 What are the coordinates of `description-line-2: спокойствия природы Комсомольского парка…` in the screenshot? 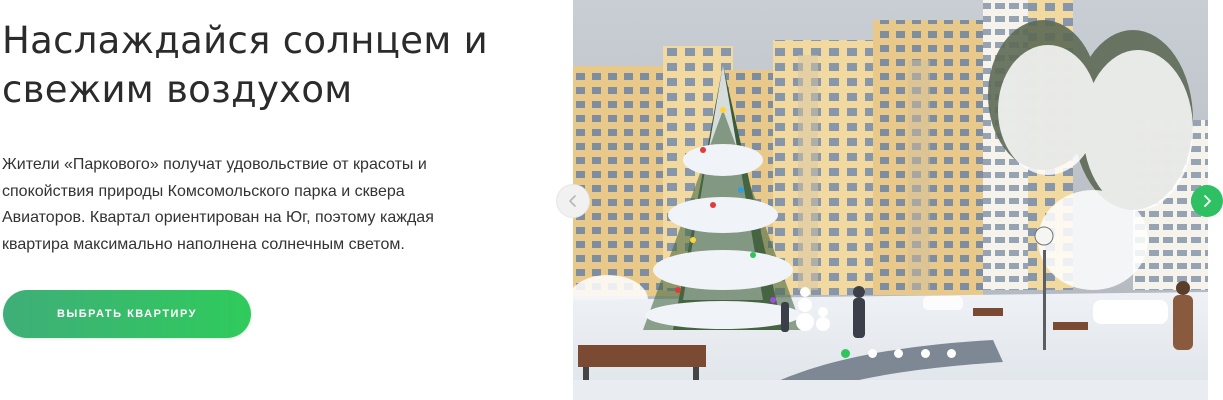 It's located at (203, 191).